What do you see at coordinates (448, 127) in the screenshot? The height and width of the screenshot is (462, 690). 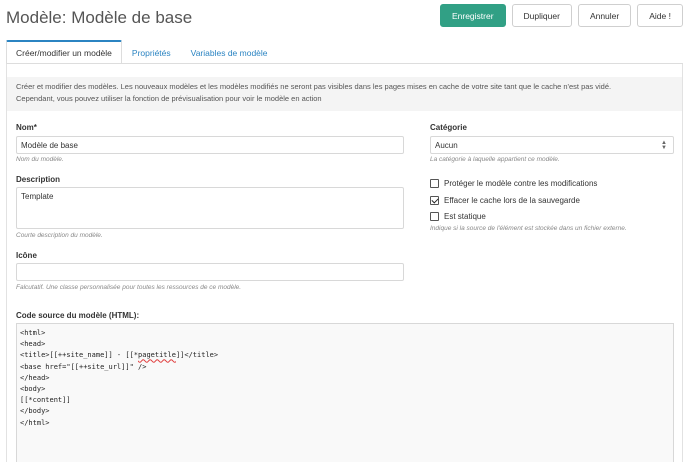 I see `category-label: Catégorie` at bounding box center [448, 127].